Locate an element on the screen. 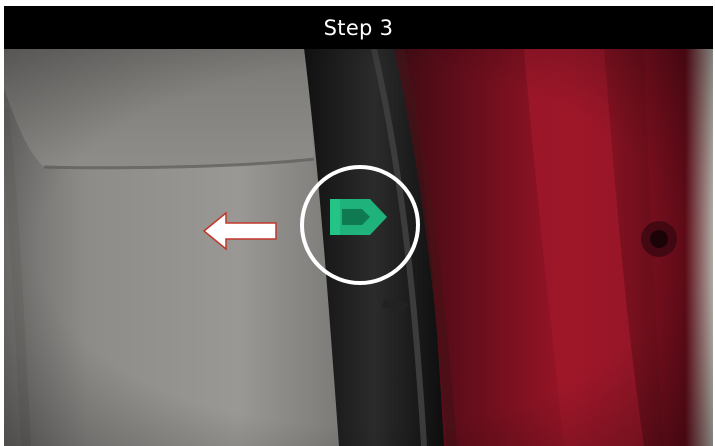 This screenshot has width=715, height=446. step-title: Step 3 is located at coordinates (358, 27).